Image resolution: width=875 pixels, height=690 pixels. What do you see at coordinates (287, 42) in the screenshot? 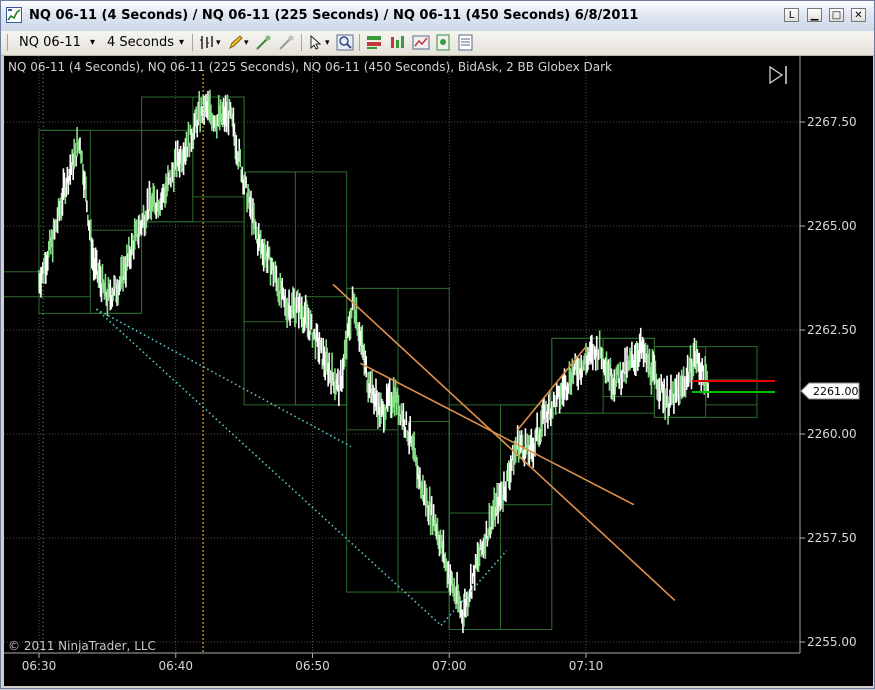
I see `zoom-out-icon` at bounding box center [287, 42].